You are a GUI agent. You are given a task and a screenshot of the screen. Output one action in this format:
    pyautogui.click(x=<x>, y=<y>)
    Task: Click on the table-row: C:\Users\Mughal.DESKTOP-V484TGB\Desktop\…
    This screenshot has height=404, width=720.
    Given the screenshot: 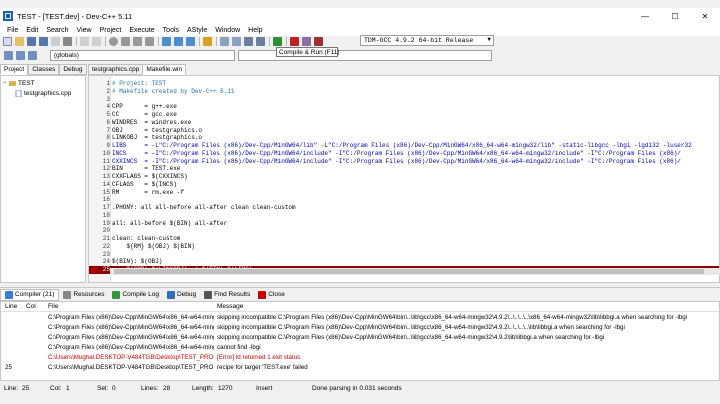 What is the action you would take?
    pyautogui.click(x=360, y=357)
    